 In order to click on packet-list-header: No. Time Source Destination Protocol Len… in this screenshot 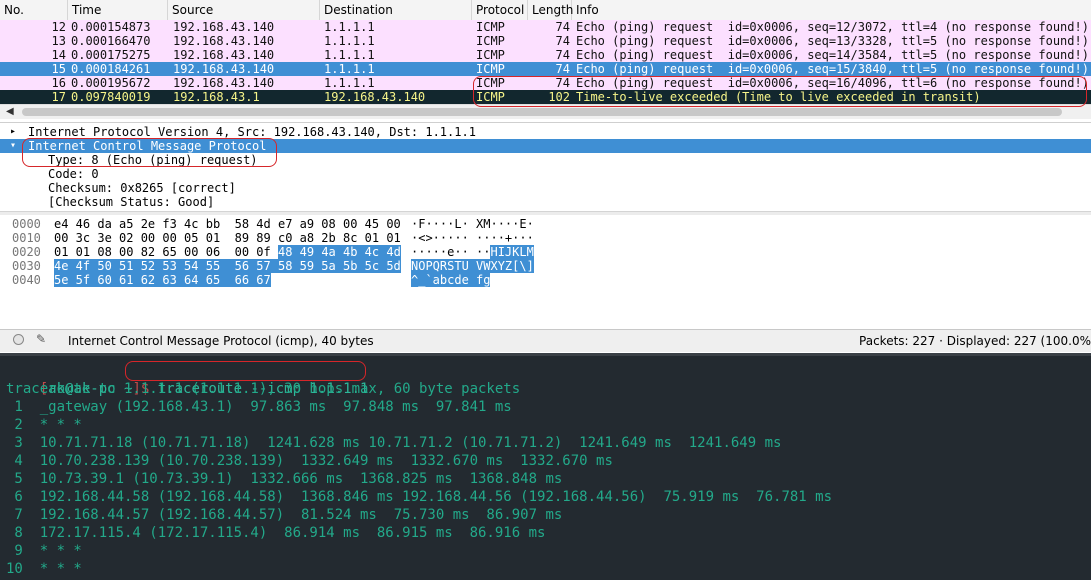, I will do `click(545, 10)`.